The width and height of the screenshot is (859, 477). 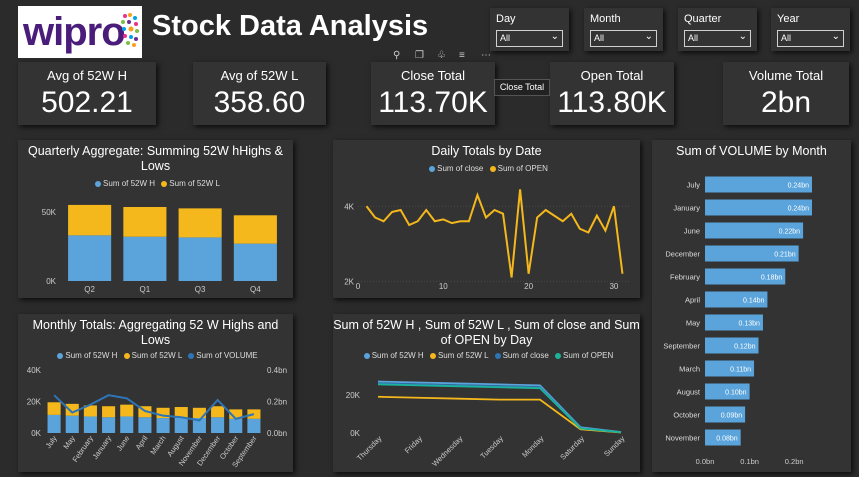 I want to click on kpi-label: Close Total, so click(x=433, y=75).